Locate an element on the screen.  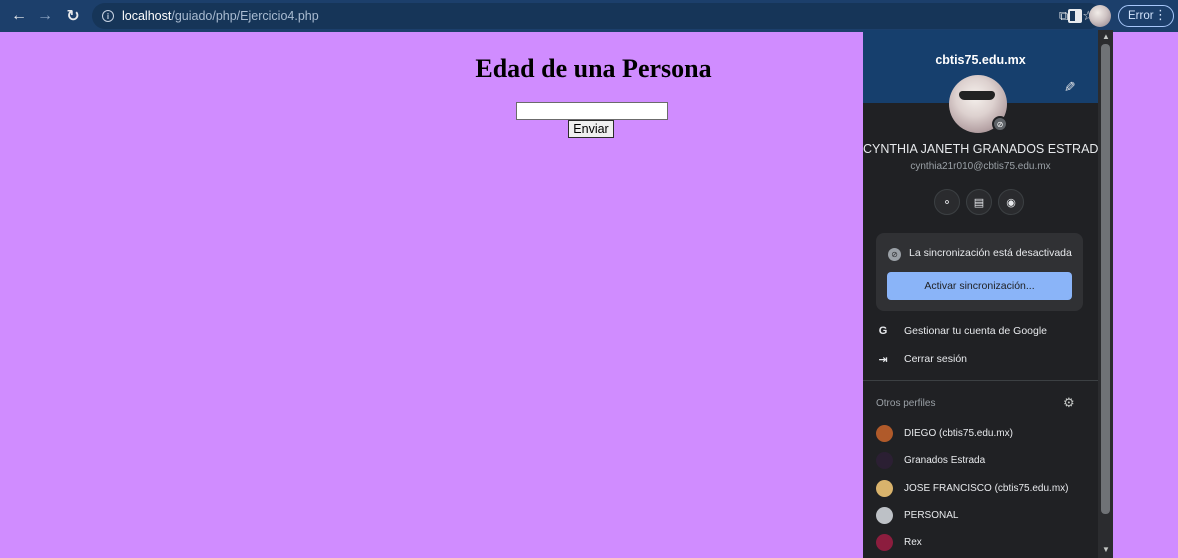
url-text: localhost/guiado/php/Ejercicio4.php is located at coordinates (220, 16).